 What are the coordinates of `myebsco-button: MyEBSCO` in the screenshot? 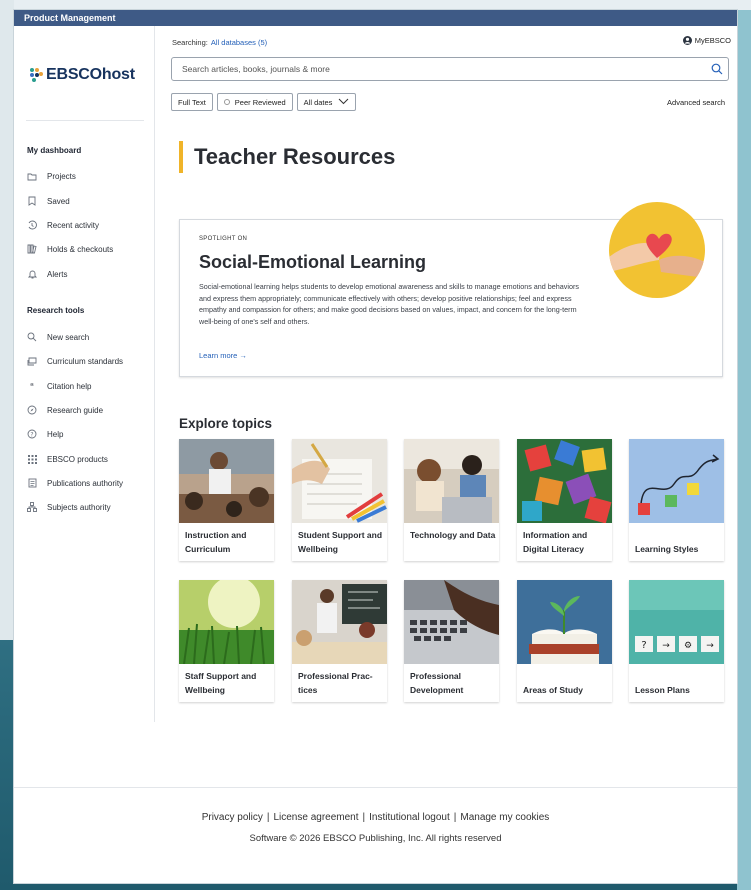 It's located at (706, 40).